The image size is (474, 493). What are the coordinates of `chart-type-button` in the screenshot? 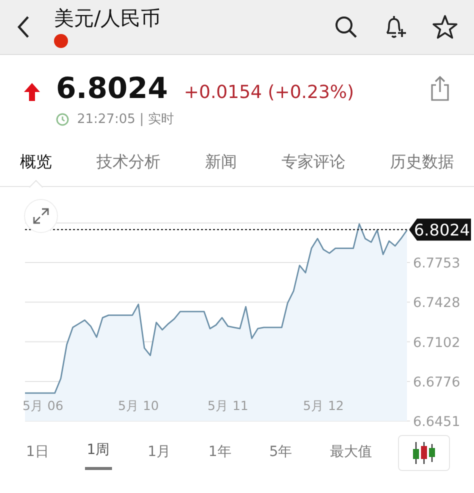 It's located at (424, 453).